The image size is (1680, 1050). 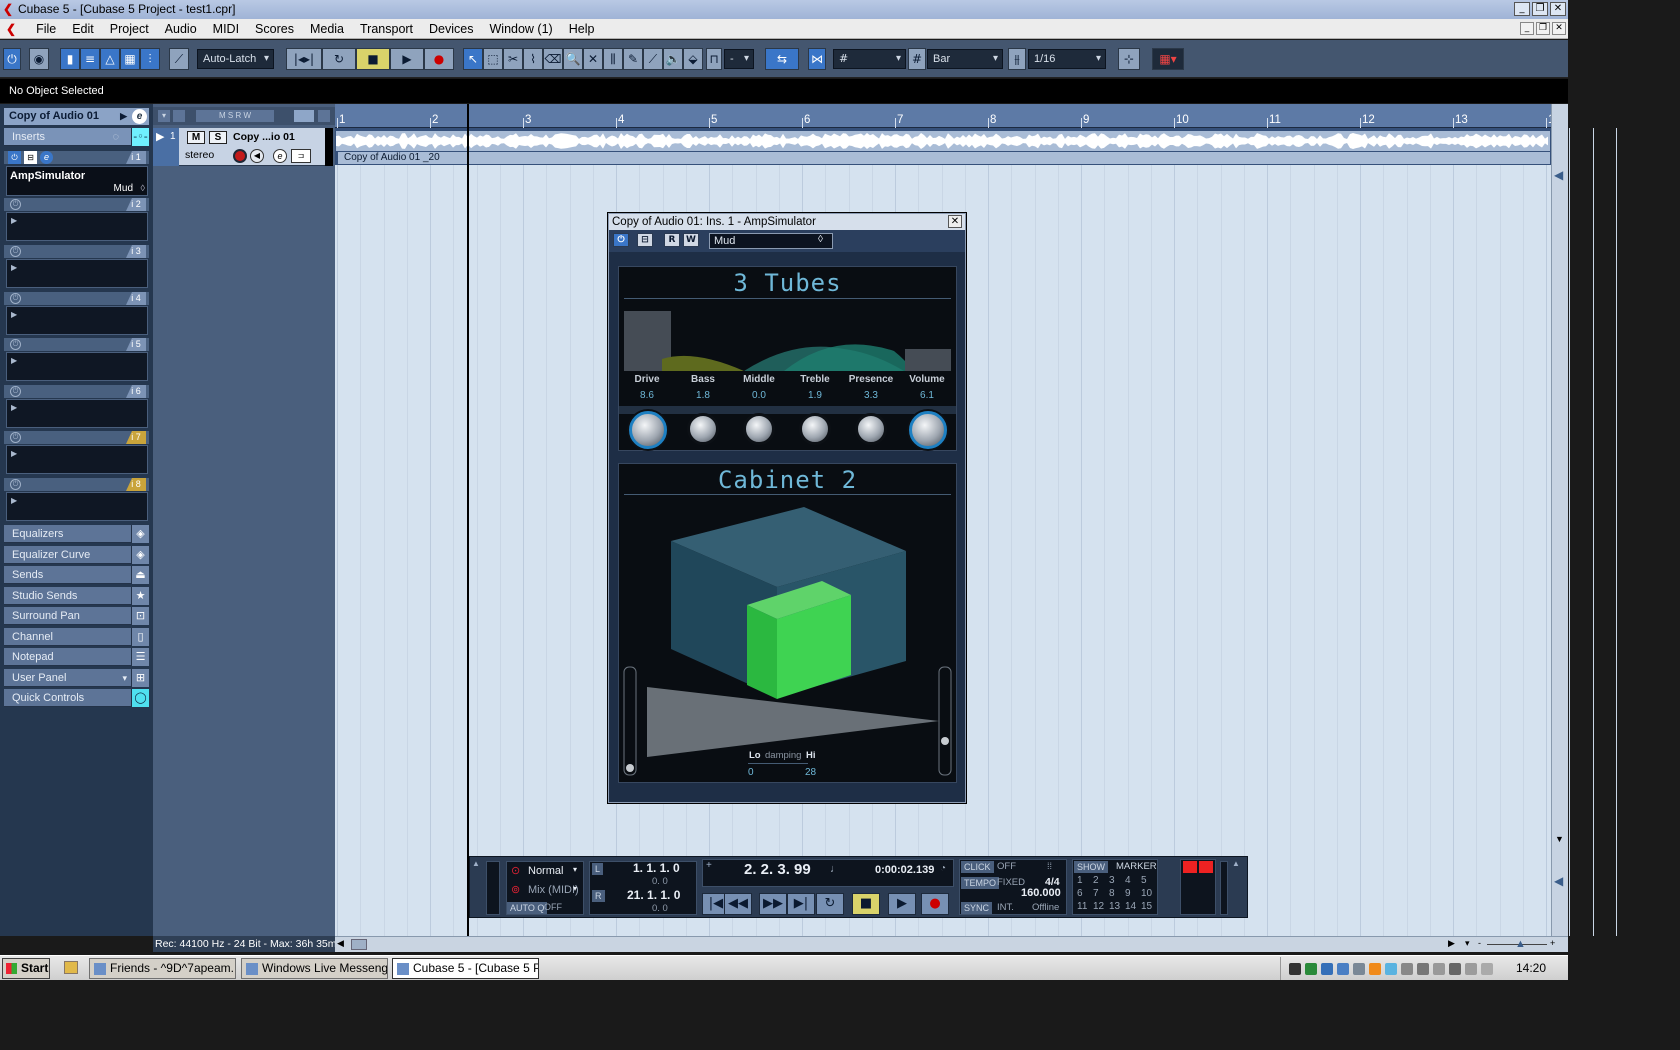 What do you see at coordinates (1552, 943) in the screenshot?
I see `zoom-in-icon: +` at bounding box center [1552, 943].